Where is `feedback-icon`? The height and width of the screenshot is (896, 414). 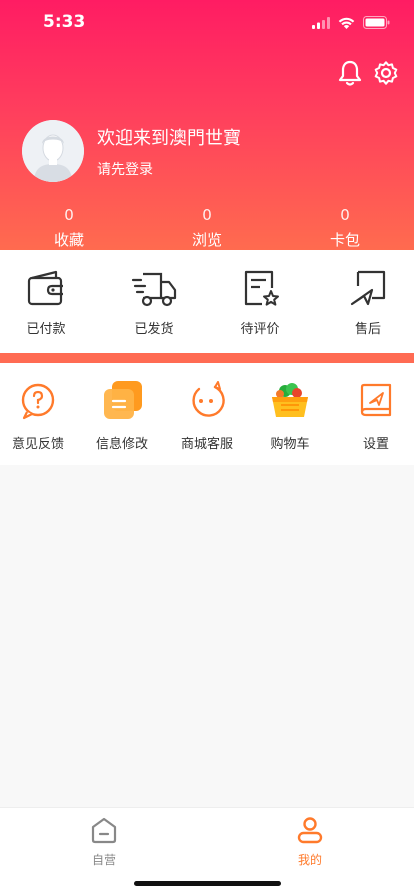
feedback-icon is located at coordinates (38, 401).